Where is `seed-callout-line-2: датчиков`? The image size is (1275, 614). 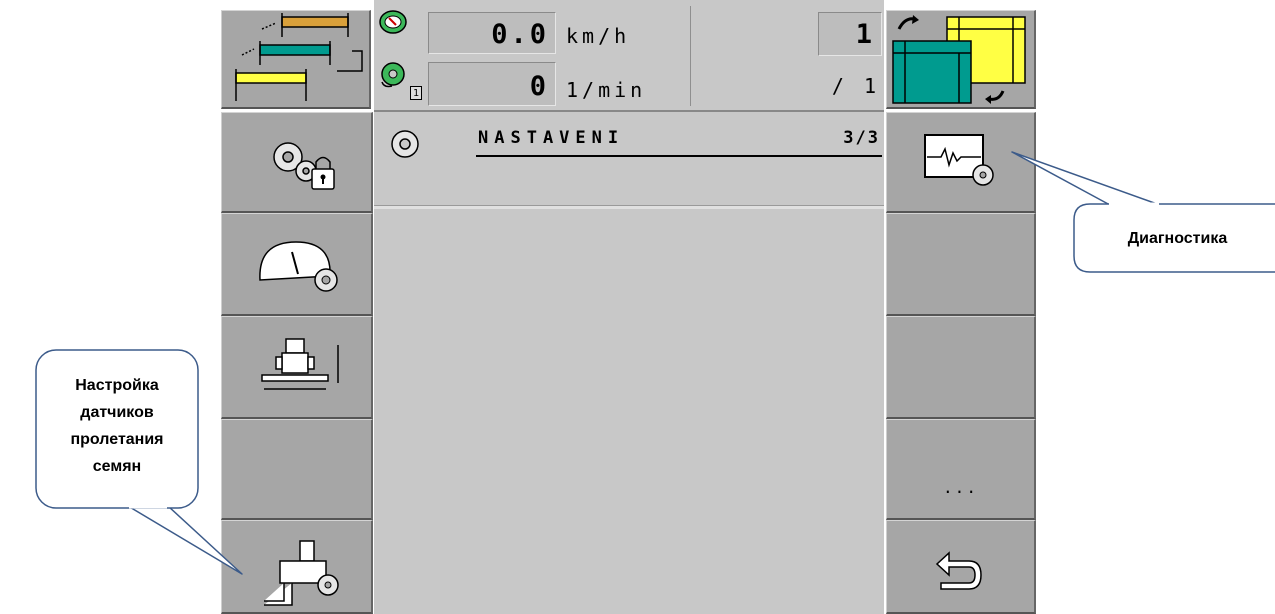 seed-callout-line-2: датчиков is located at coordinates (117, 412).